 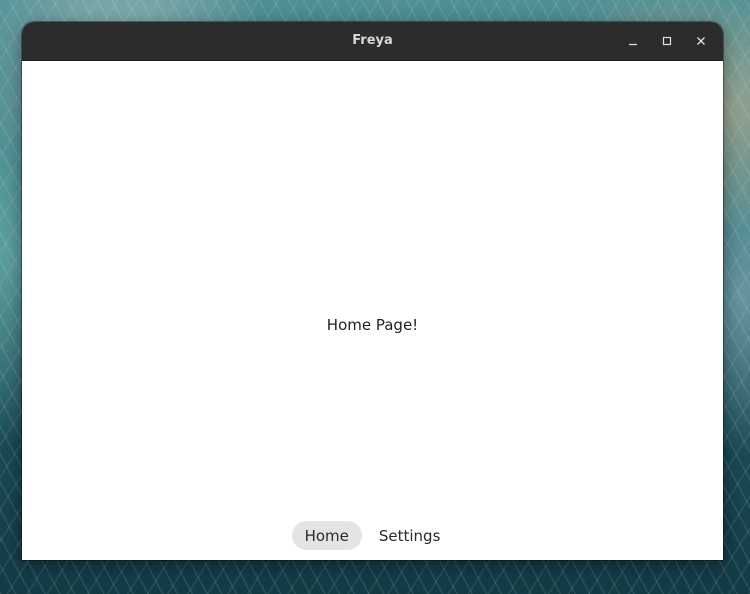 I want to click on title-bar: Freya, so click(x=372, y=41).